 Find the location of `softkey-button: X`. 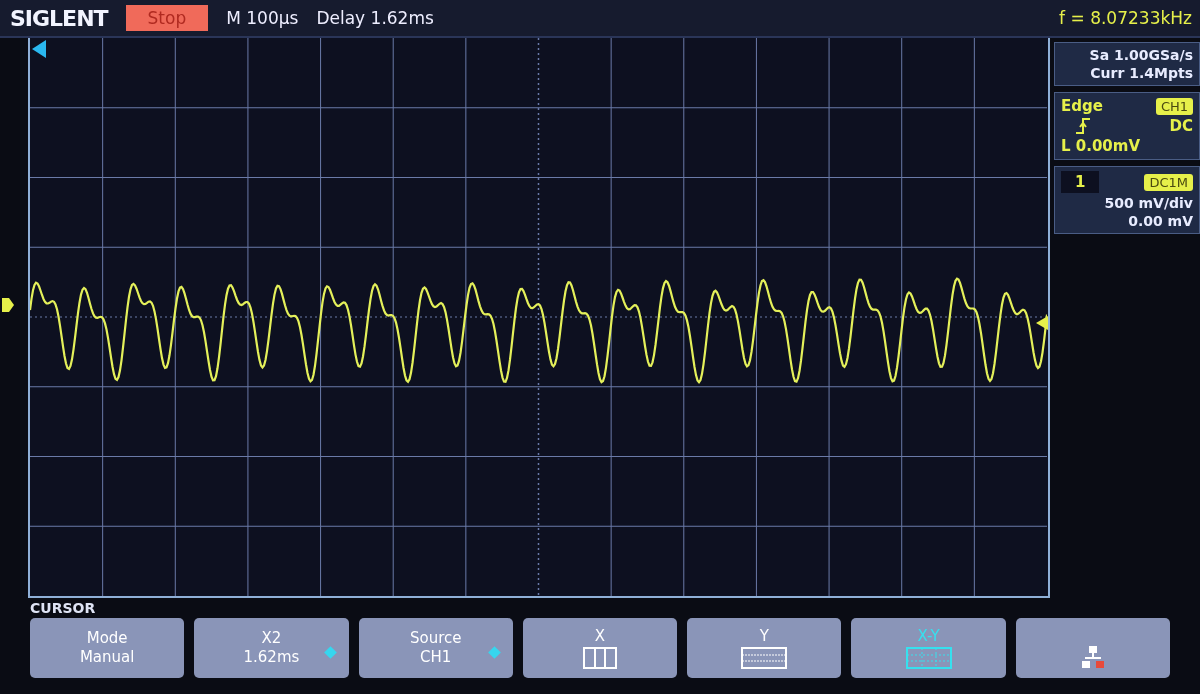

softkey-button: X is located at coordinates (600, 648).